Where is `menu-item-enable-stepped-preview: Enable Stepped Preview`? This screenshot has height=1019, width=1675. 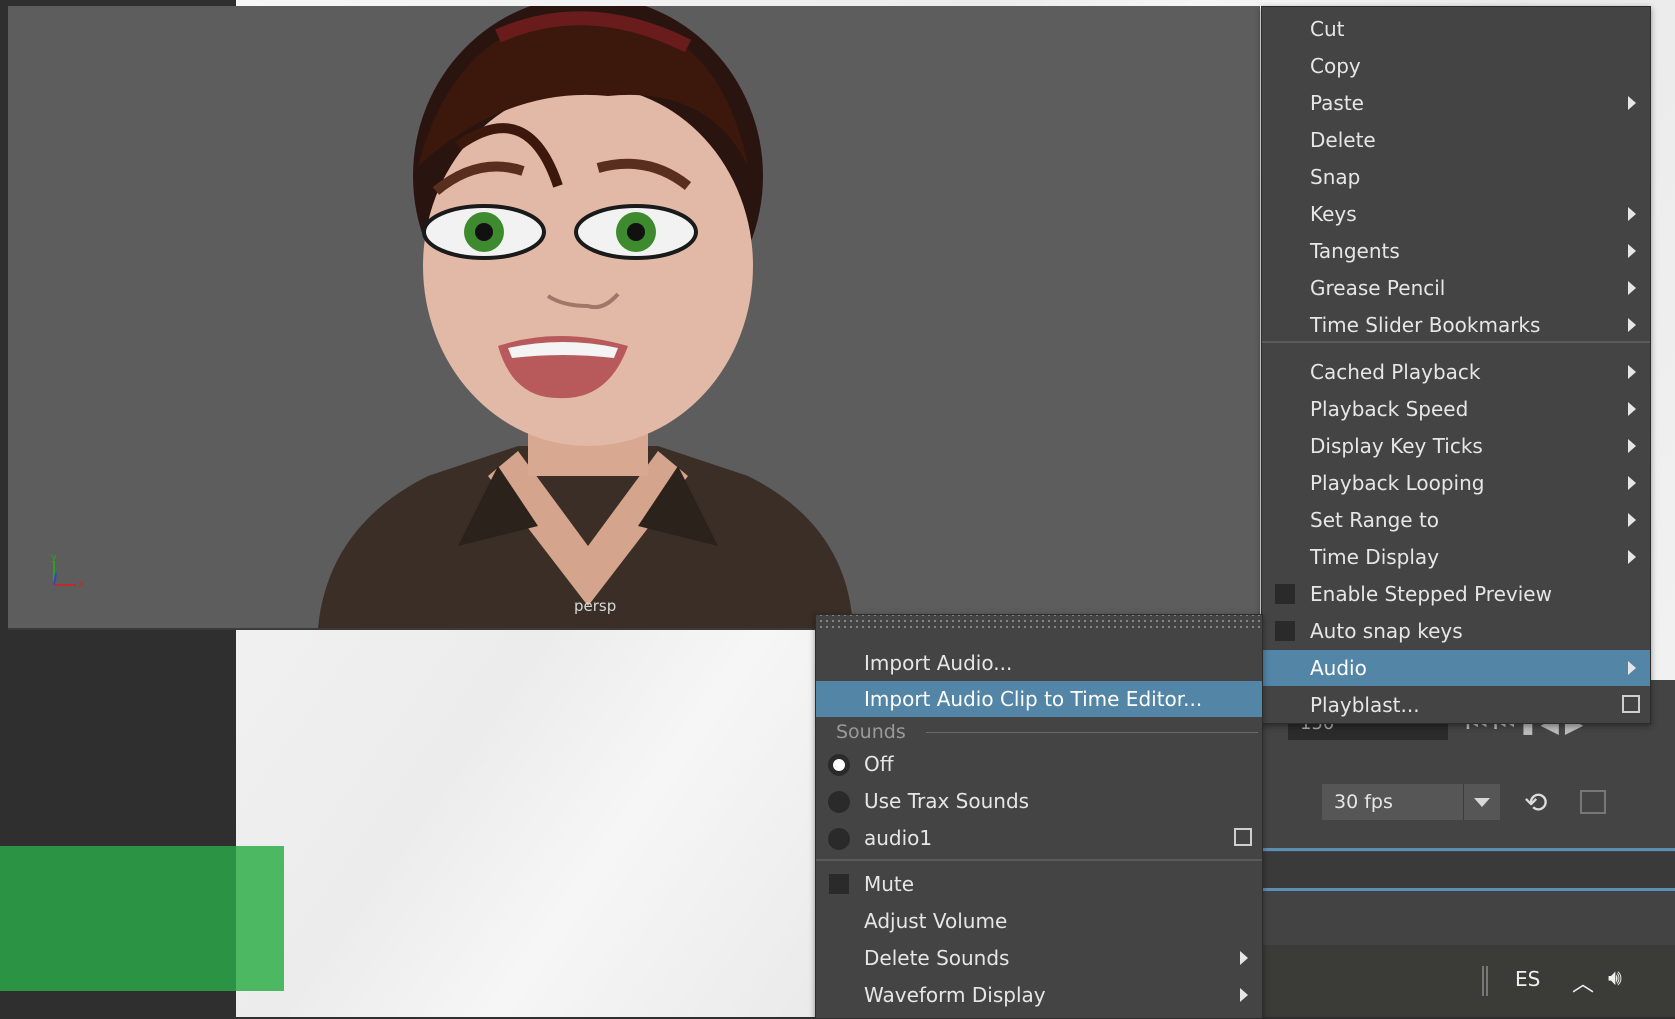 menu-item-enable-stepped-preview: Enable Stepped Preview is located at coordinates (1456, 594).